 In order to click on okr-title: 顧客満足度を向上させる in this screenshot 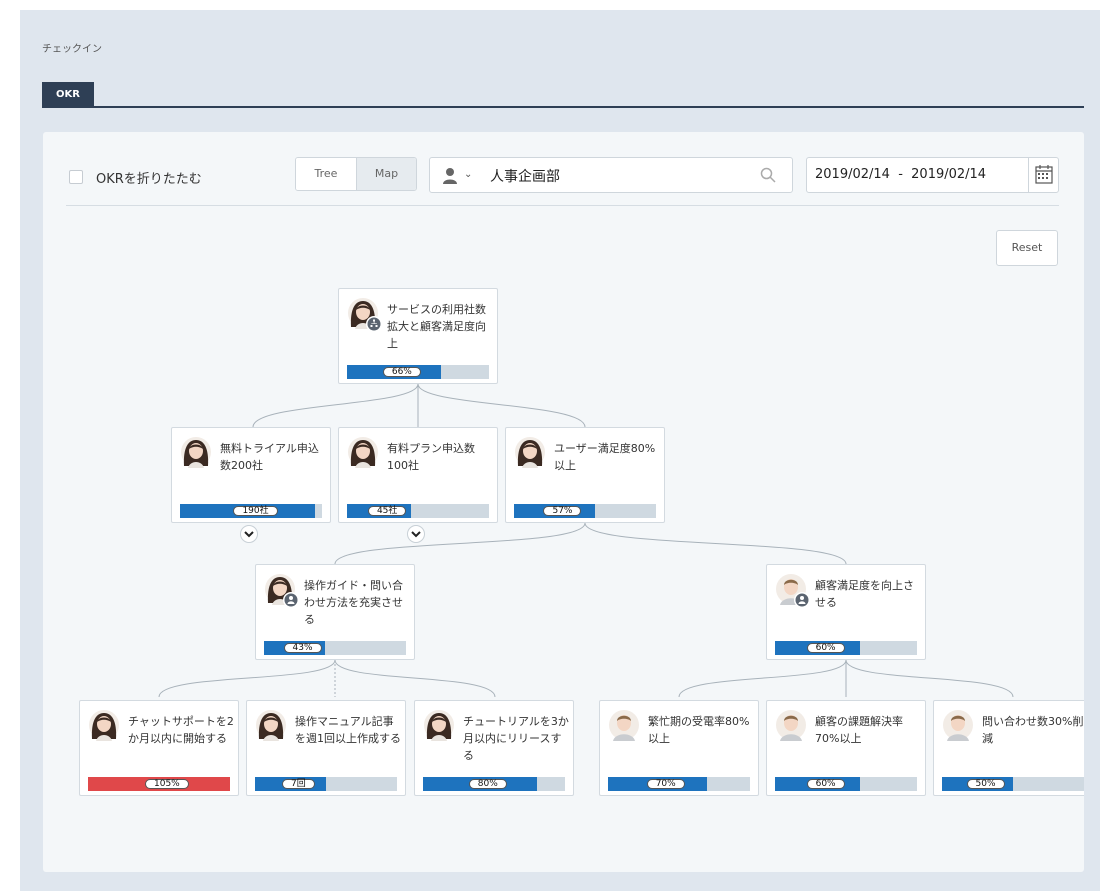, I will do `click(864, 594)`.